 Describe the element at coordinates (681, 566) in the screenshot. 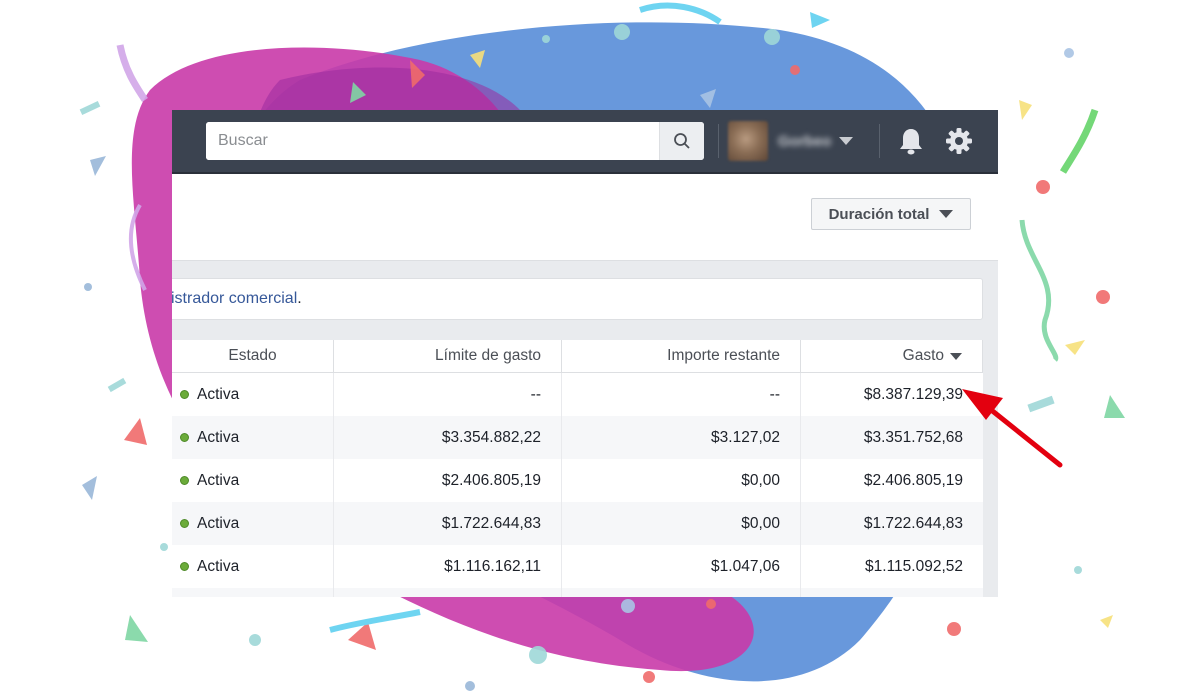

I see `remaining-cell: $1.047,06` at that location.